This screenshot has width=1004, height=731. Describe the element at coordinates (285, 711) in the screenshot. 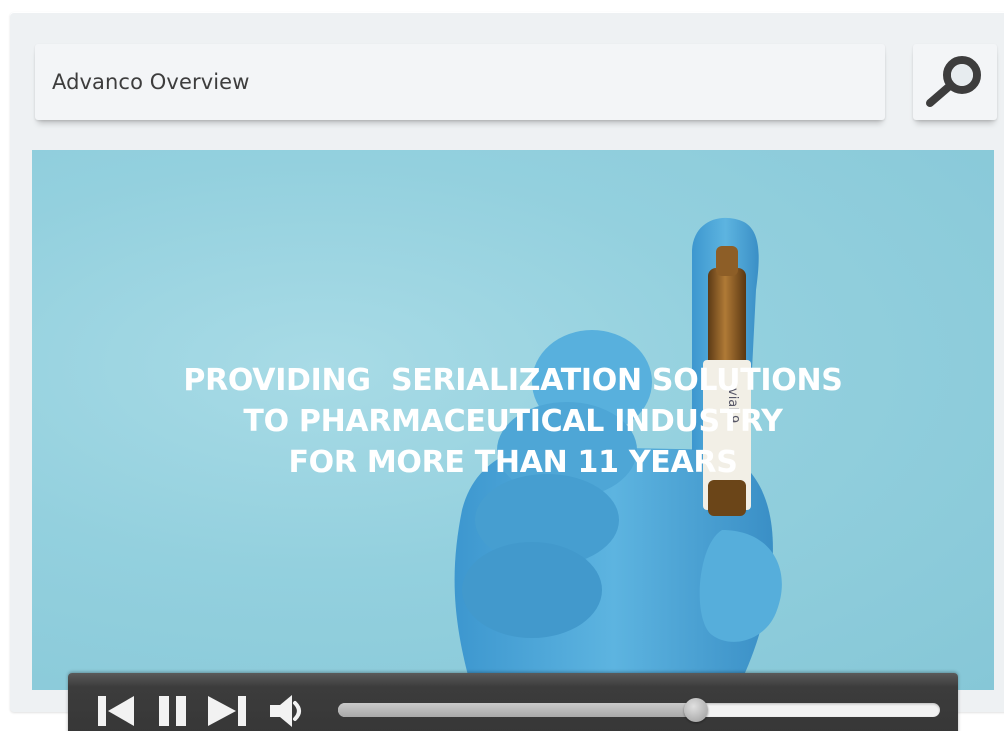

I see `volume-icon` at that location.